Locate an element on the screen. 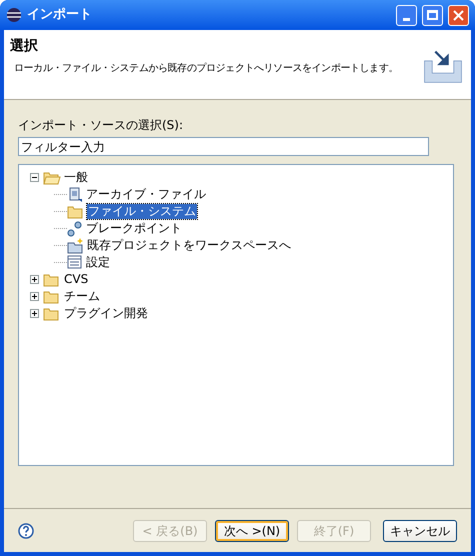 The image size is (475, 556). maximize-button is located at coordinates (432, 15).